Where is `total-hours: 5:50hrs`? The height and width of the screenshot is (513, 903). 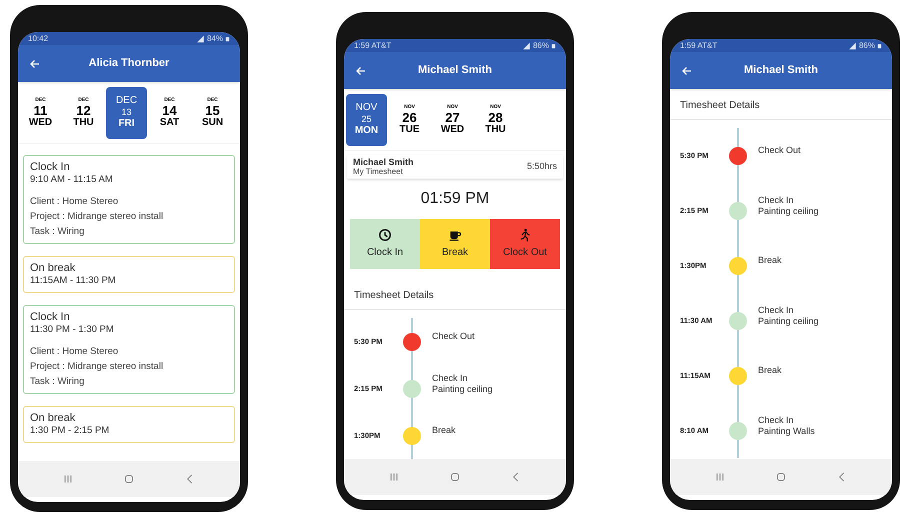 total-hours: 5:50hrs is located at coordinates (541, 166).